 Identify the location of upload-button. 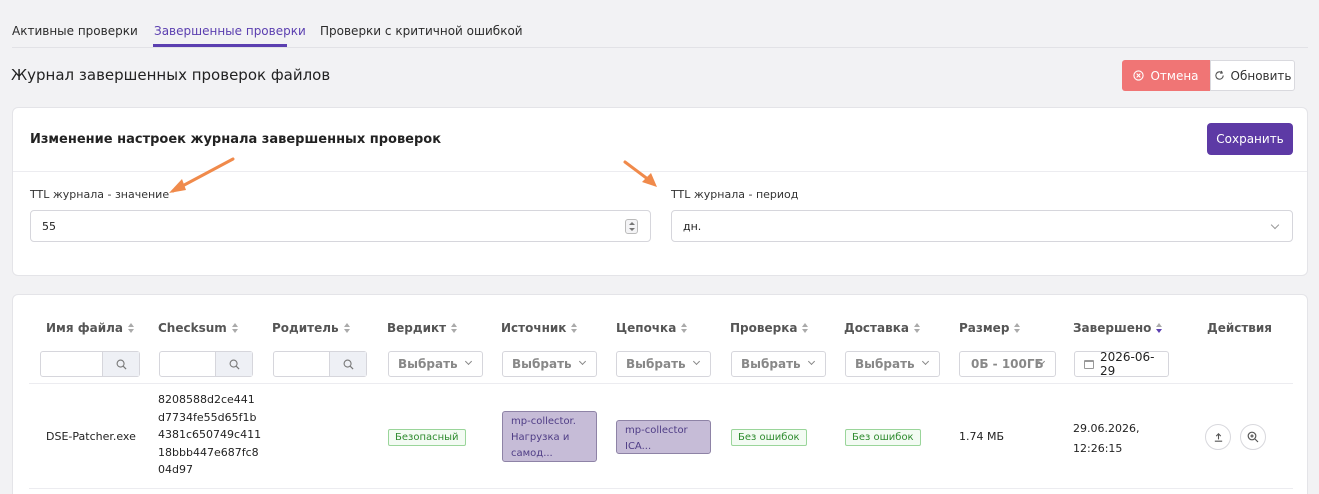
(1218, 437).